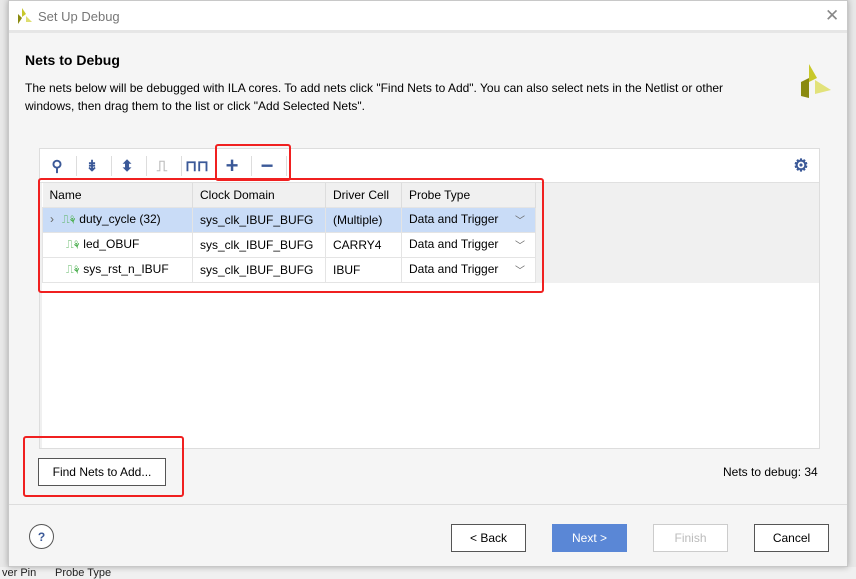 The width and height of the screenshot is (856, 579). I want to click on column-header-clock-domain: Clock Domain, so click(259, 195).